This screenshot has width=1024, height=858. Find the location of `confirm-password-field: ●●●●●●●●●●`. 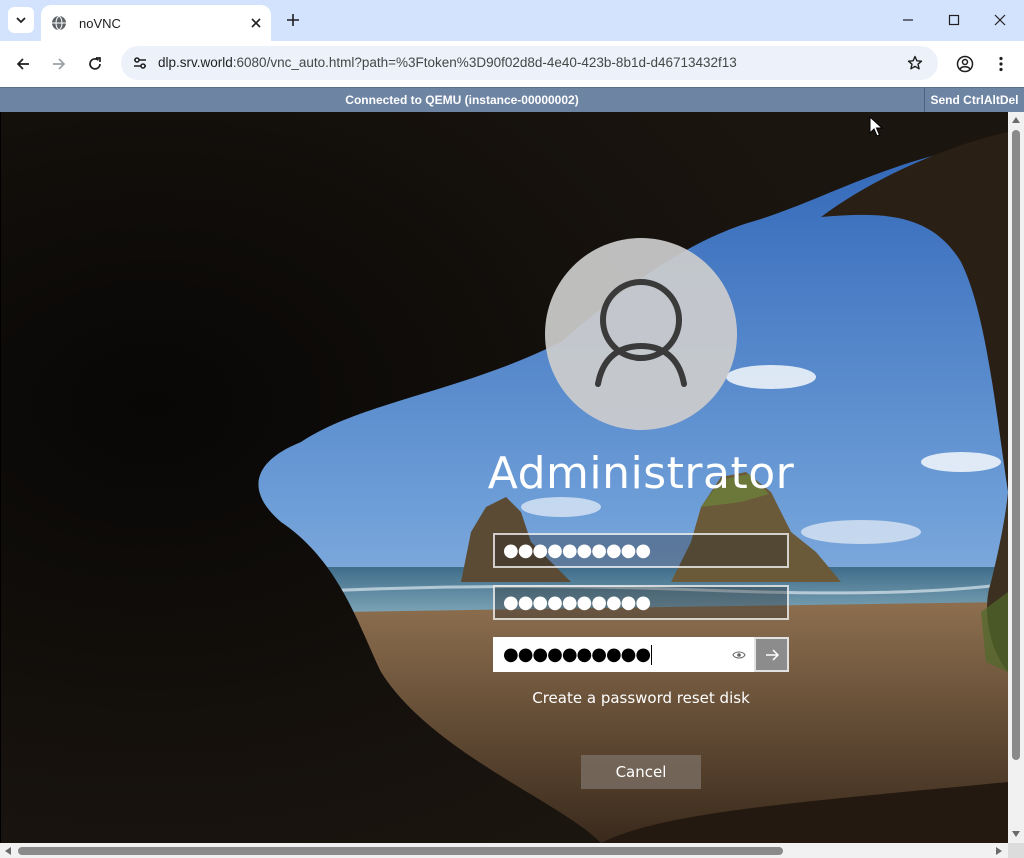

confirm-password-field: ●●●●●●●●●● is located at coordinates (641, 654).